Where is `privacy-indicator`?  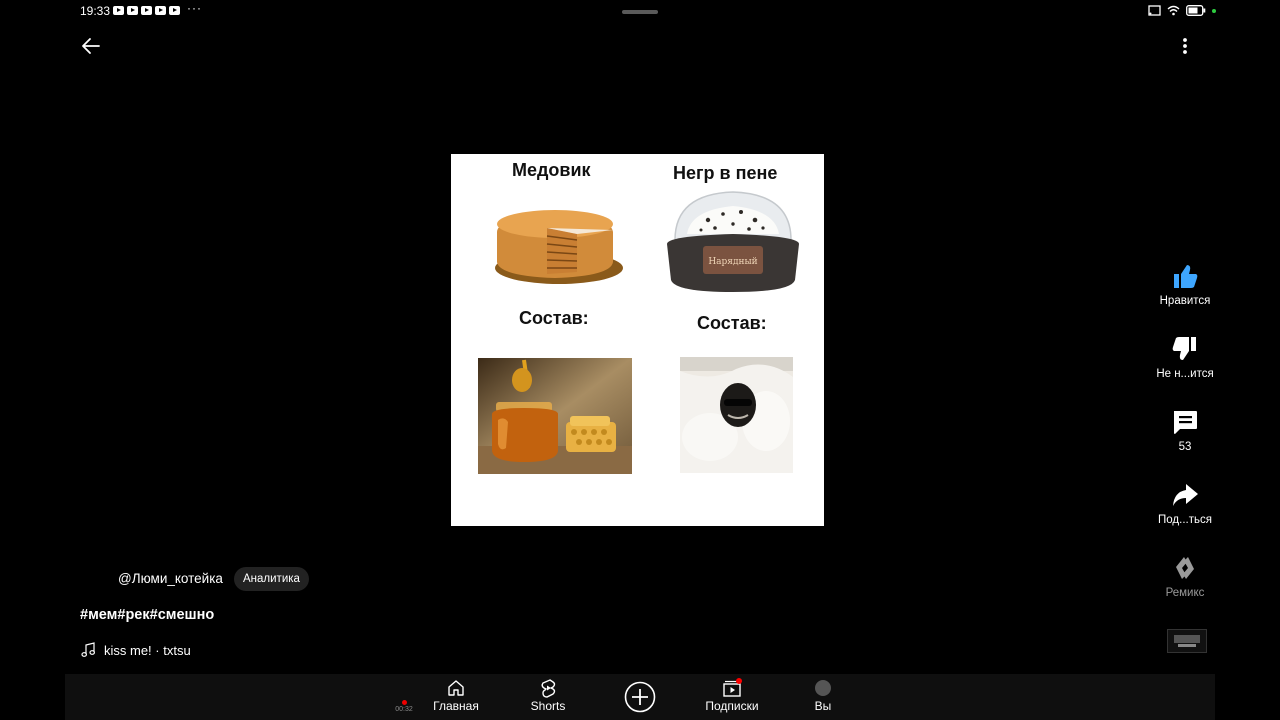
privacy-indicator is located at coordinates (1214, 10).